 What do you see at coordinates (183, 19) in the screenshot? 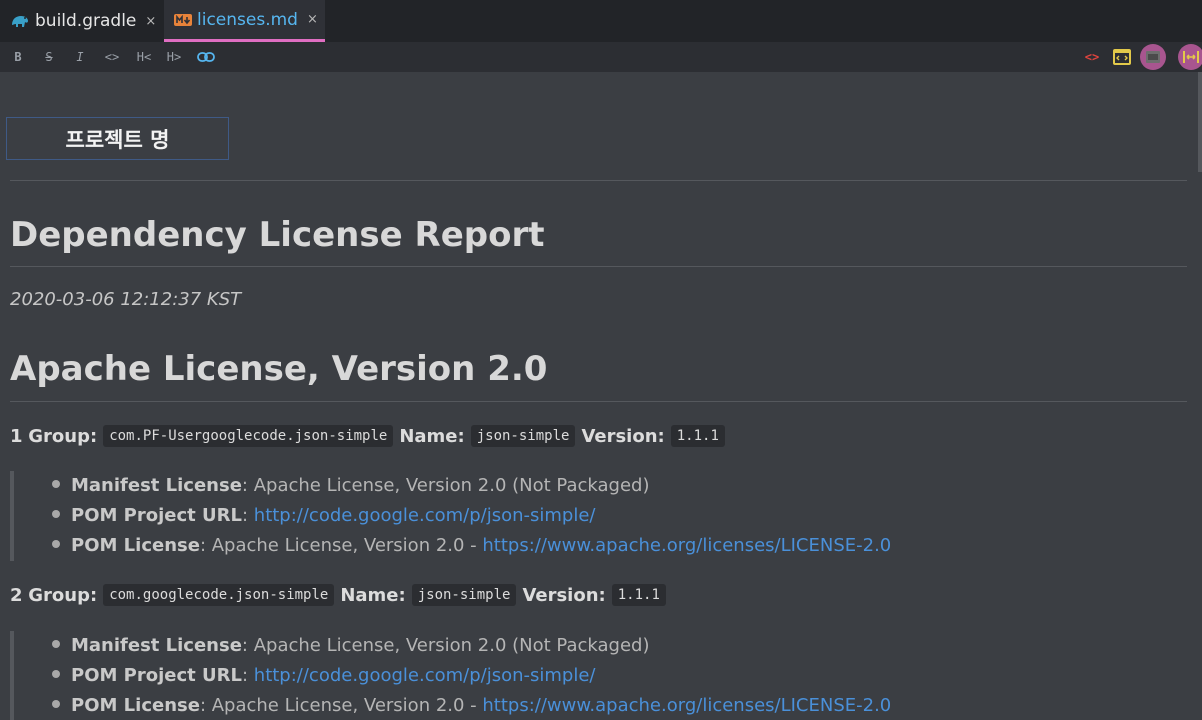
I see `markdown-icon` at bounding box center [183, 19].